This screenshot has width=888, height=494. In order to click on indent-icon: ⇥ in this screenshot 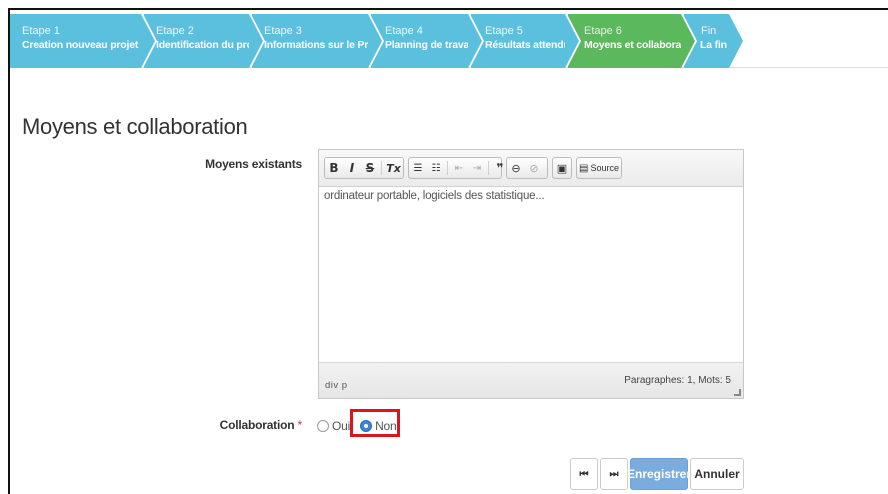, I will do `click(477, 168)`.